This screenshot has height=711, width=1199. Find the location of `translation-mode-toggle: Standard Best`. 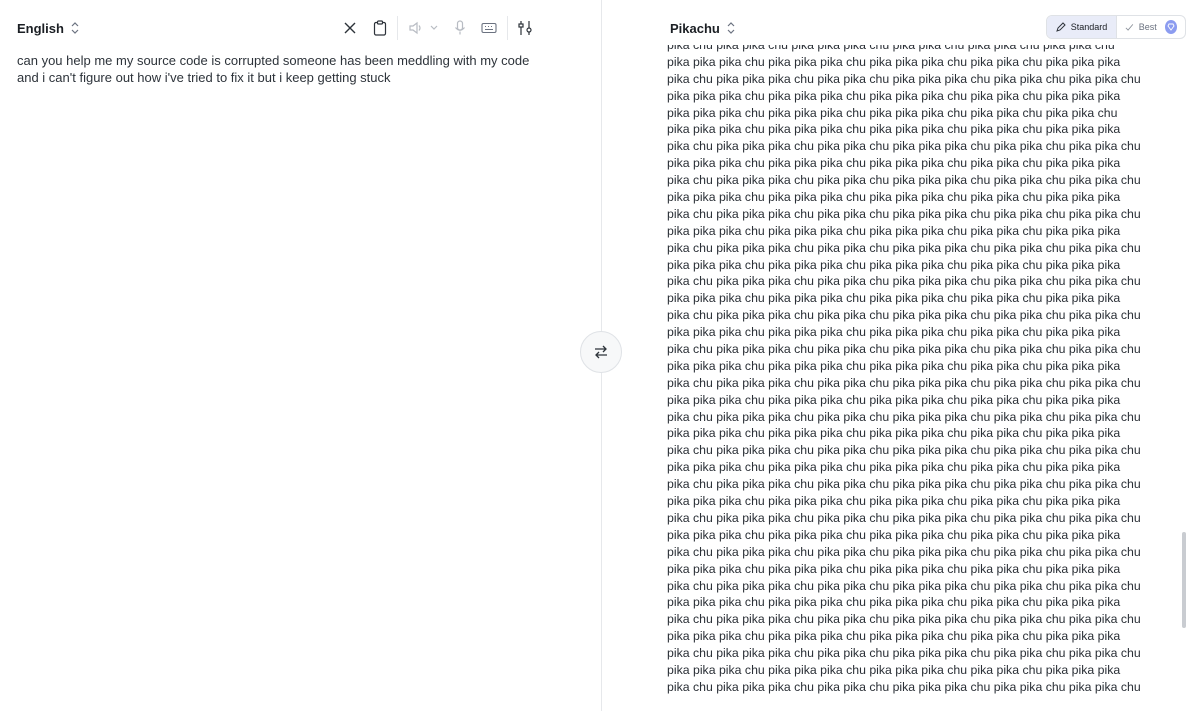

translation-mode-toggle: Standard Best is located at coordinates (1116, 27).